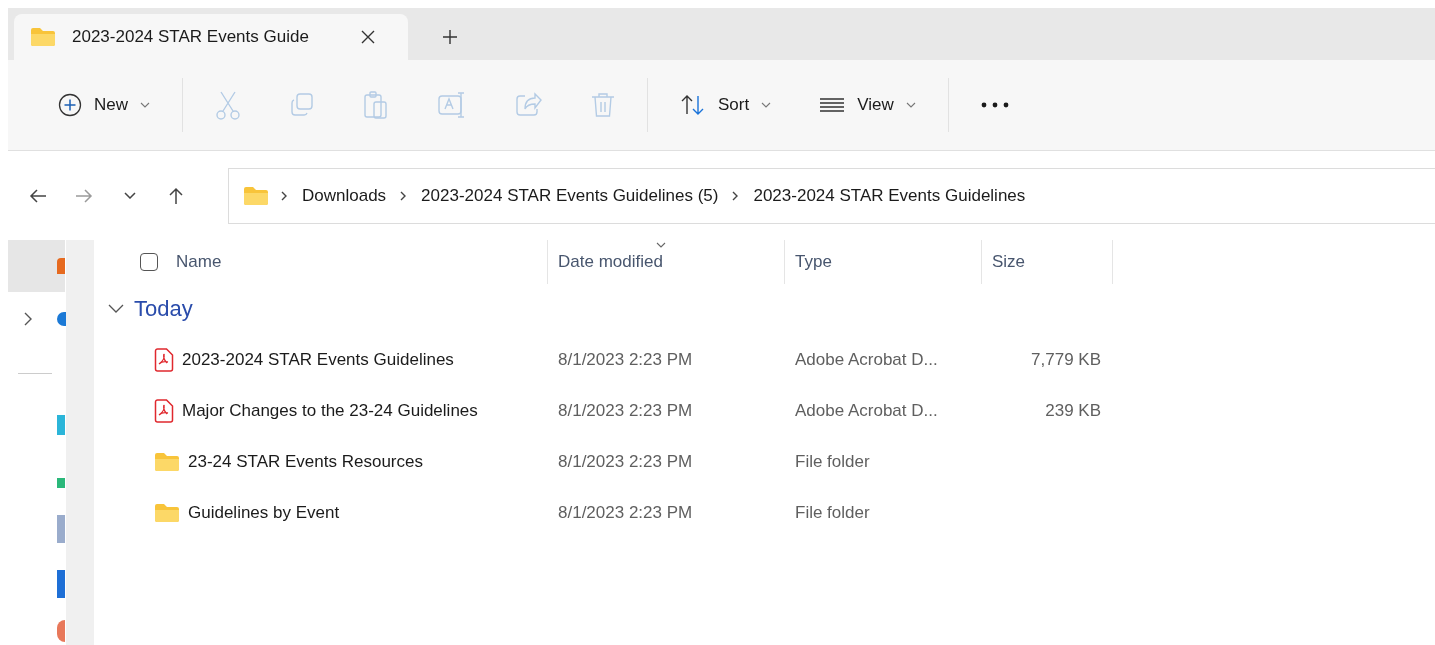 This screenshot has height=645, width=1435. I want to click on rename-icon, so click(452, 105).